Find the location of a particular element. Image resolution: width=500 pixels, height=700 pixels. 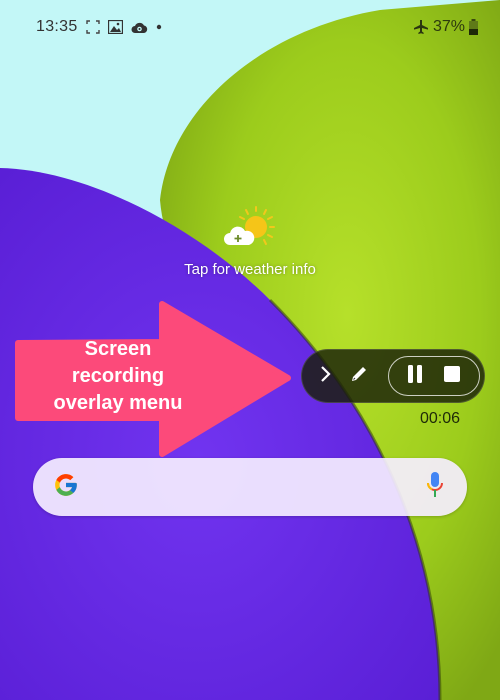

annotation-label: Screen recording overlay menu is located at coordinates (118, 376).